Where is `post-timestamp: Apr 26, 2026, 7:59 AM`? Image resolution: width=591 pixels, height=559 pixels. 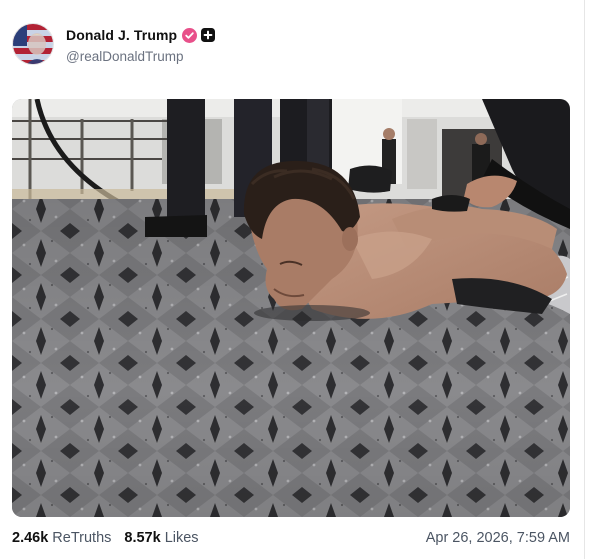
post-timestamp: Apr 26, 2026, 7:59 AM is located at coordinates (498, 538).